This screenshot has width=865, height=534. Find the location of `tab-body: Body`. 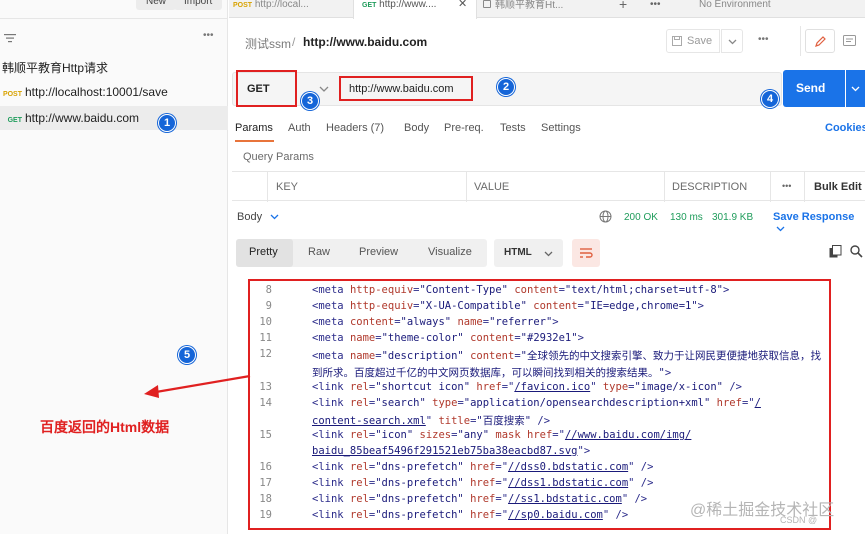

tab-body: Body is located at coordinates (416, 128).